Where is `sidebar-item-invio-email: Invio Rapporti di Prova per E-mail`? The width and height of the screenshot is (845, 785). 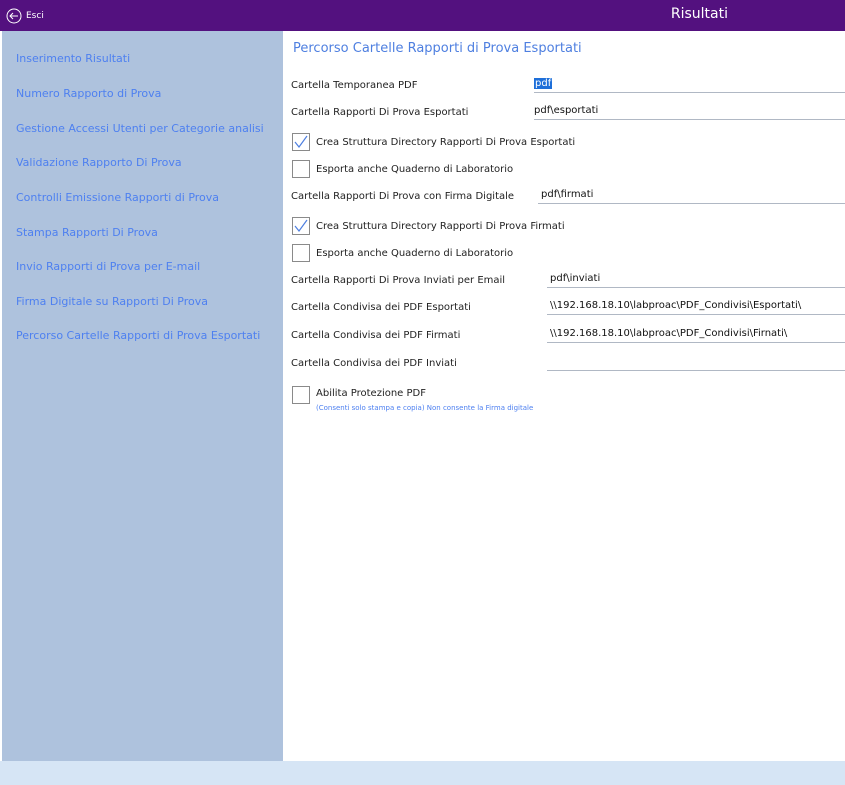 sidebar-item-invio-email: Invio Rapporti di Prova per E-mail is located at coordinates (108, 266).